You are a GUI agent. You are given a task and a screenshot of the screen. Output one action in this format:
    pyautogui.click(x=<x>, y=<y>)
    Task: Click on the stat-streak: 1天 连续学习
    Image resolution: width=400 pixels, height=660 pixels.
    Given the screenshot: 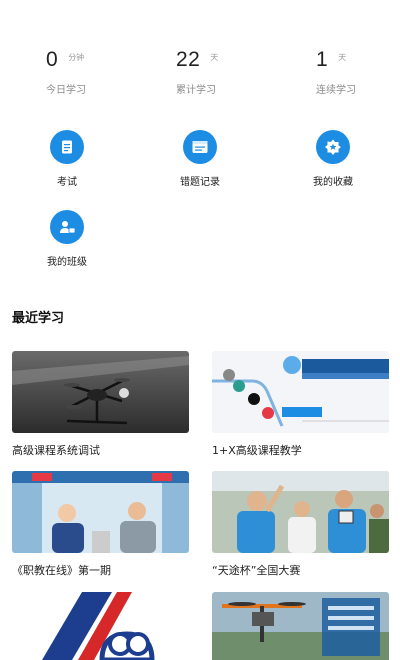 What is the action you would take?
    pyautogui.click(x=358, y=72)
    